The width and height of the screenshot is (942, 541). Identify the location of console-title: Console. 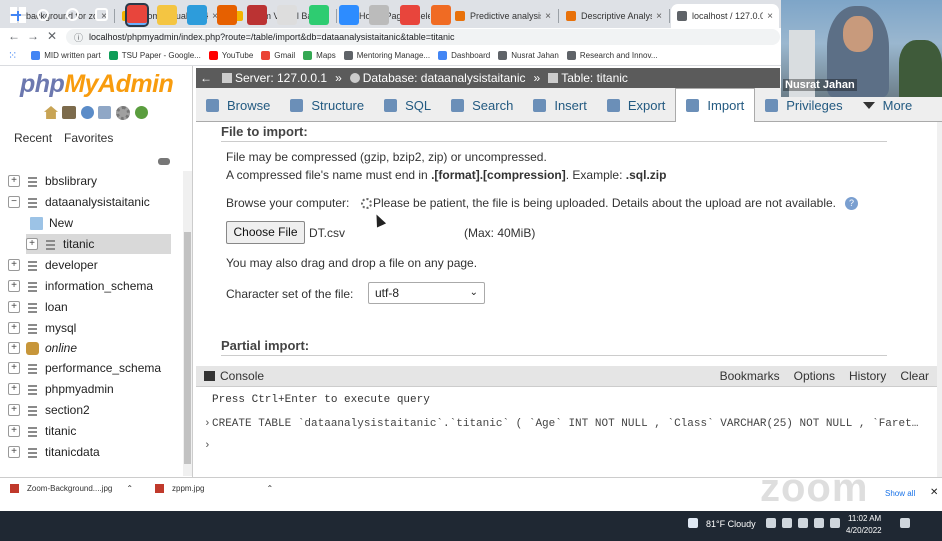
(242, 376).